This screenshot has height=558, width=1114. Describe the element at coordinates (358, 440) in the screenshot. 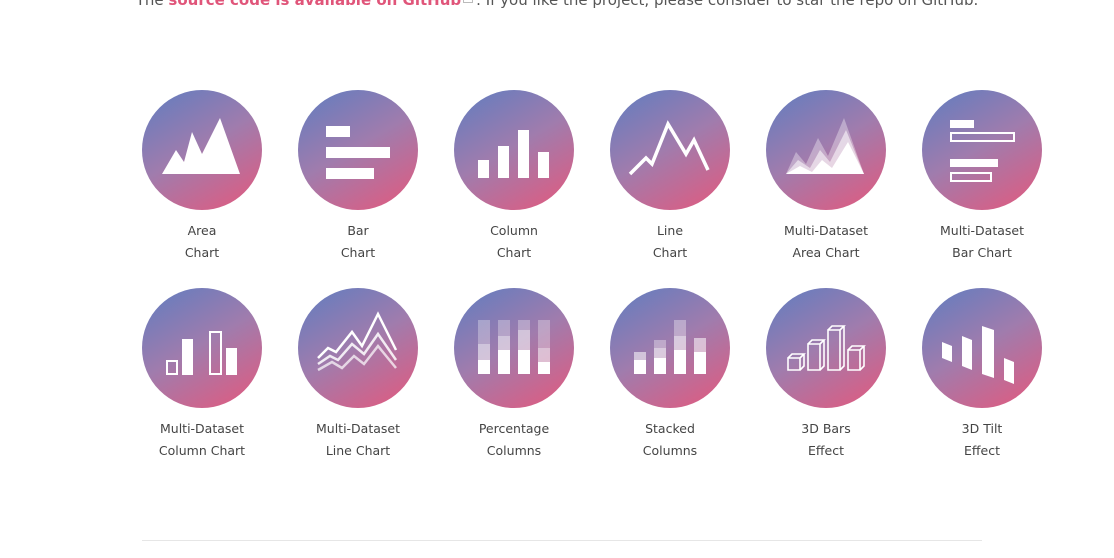

I see `card-label: Multi-Dataset Line Chart` at that location.